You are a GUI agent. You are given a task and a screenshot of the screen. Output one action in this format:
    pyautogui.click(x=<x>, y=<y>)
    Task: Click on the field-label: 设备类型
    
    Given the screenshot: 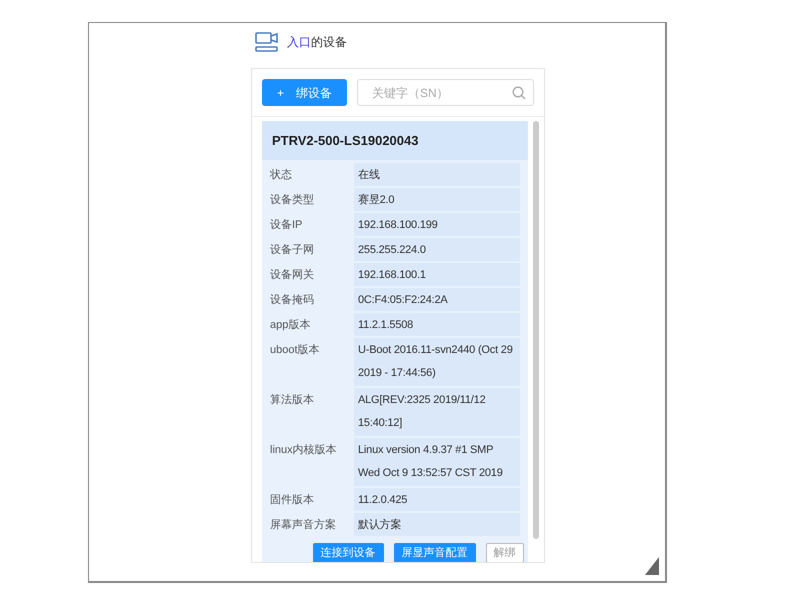 What is the action you would take?
    pyautogui.click(x=292, y=200)
    